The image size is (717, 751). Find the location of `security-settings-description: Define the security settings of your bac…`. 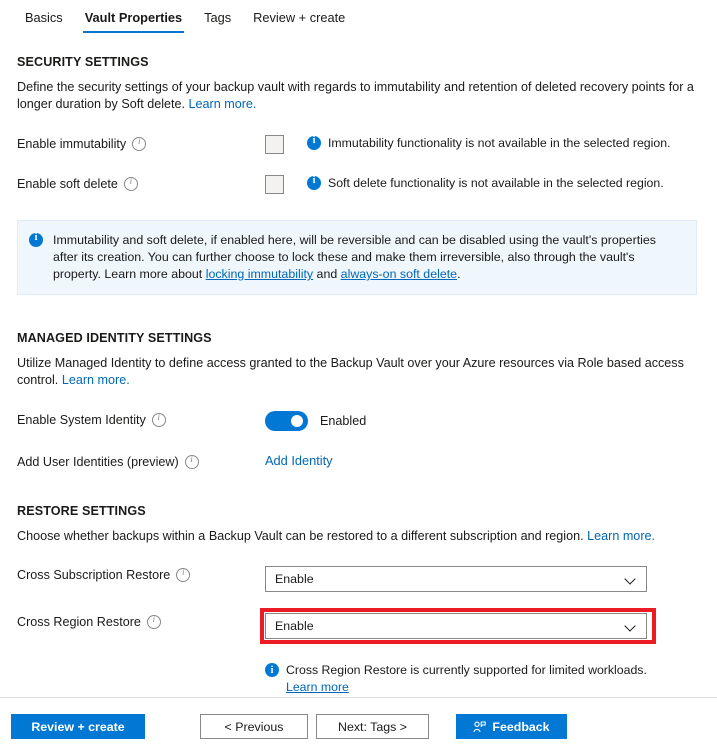

security-settings-description: Define the security settings of your bac… is located at coordinates (356, 96).